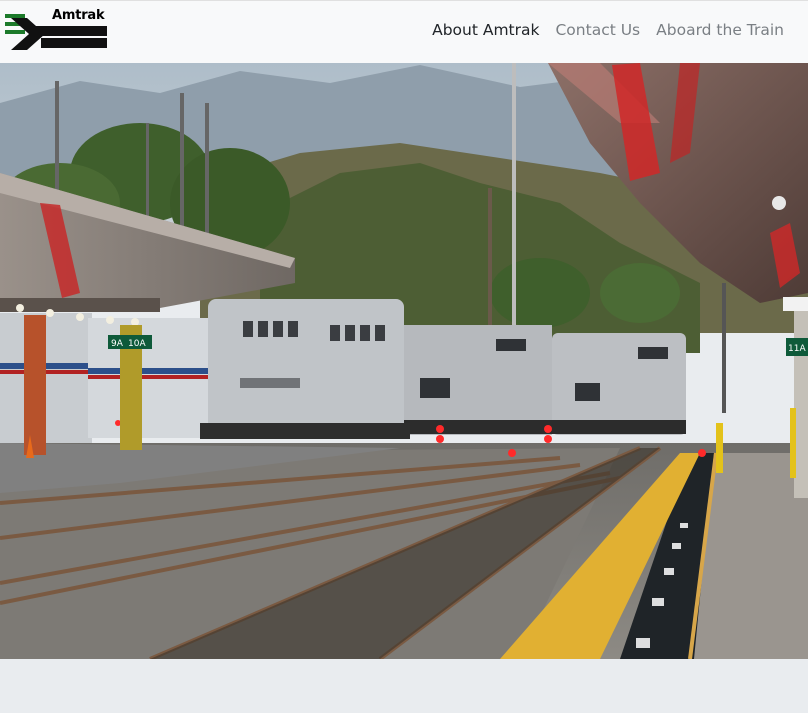 This screenshot has width=808, height=713. I want to click on svg-text: 11A, so click(797, 349).